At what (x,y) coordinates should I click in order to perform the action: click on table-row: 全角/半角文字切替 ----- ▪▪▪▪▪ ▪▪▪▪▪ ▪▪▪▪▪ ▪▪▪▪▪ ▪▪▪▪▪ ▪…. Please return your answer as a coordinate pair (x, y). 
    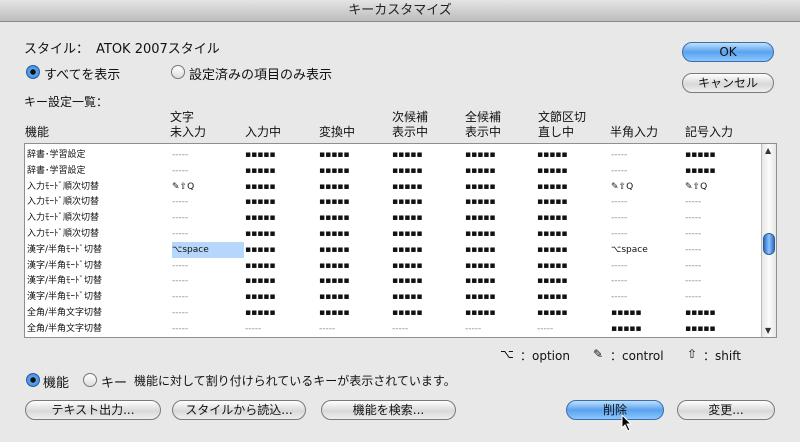
    Looking at the image, I should click on (393, 313).